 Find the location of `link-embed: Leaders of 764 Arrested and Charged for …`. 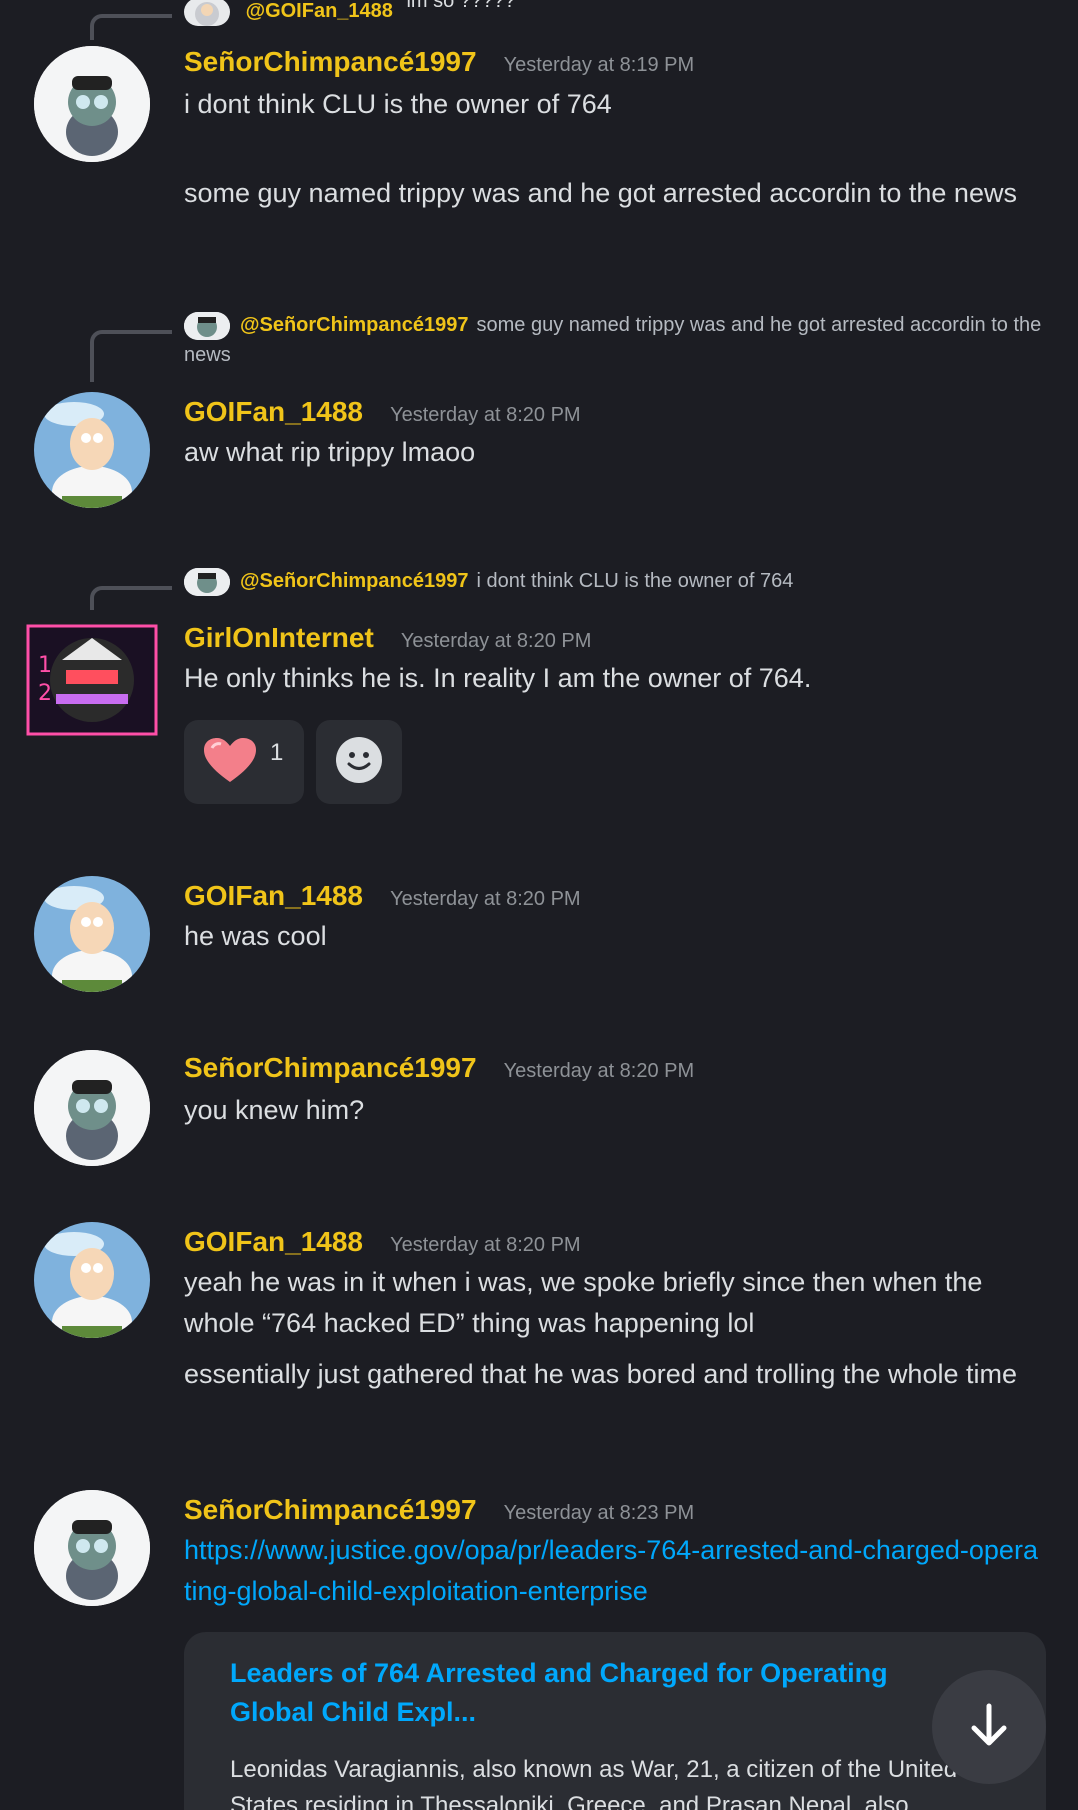

link-embed: Leaders of 764 Arrested and Charged for … is located at coordinates (615, 1721).